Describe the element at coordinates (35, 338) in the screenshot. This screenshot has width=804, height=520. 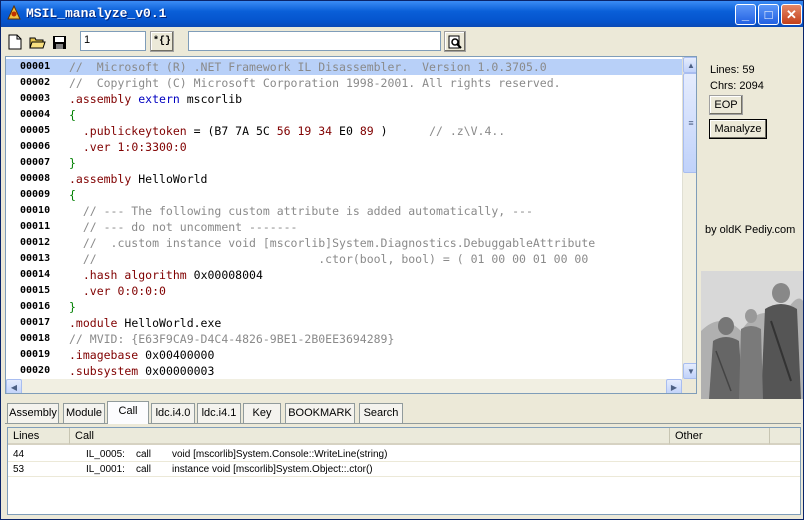
I see `line-number: 00018` at that location.